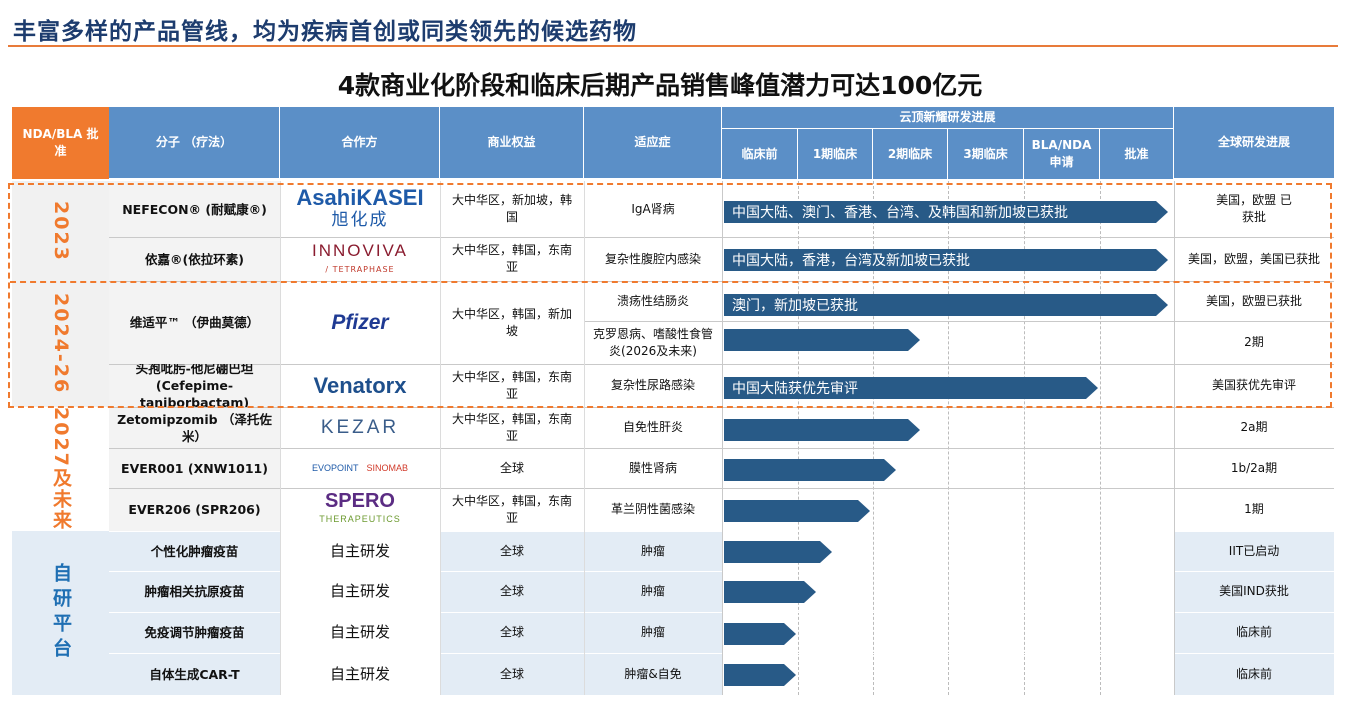  What do you see at coordinates (670, 282) in the screenshot?
I see `highlight-divider` at bounding box center [670, 282].